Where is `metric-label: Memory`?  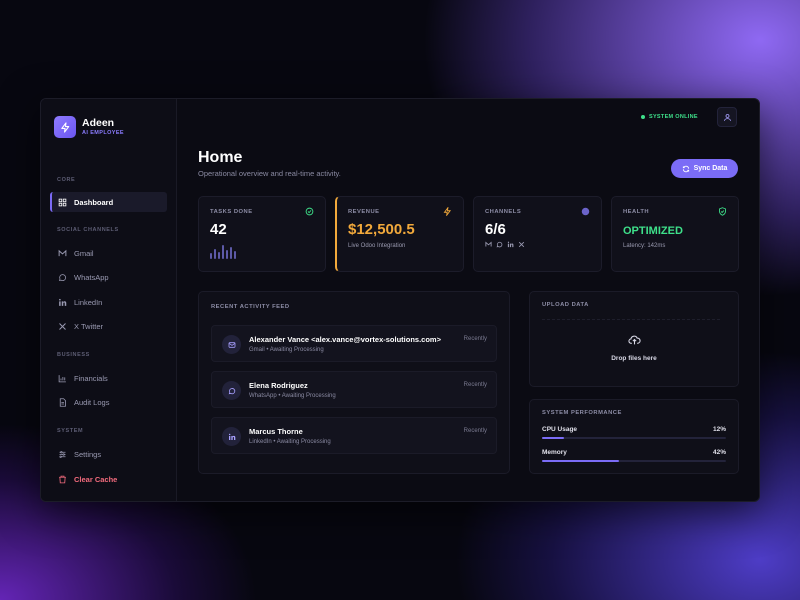 metric-label: Memory is located at coordinates (554, 452).